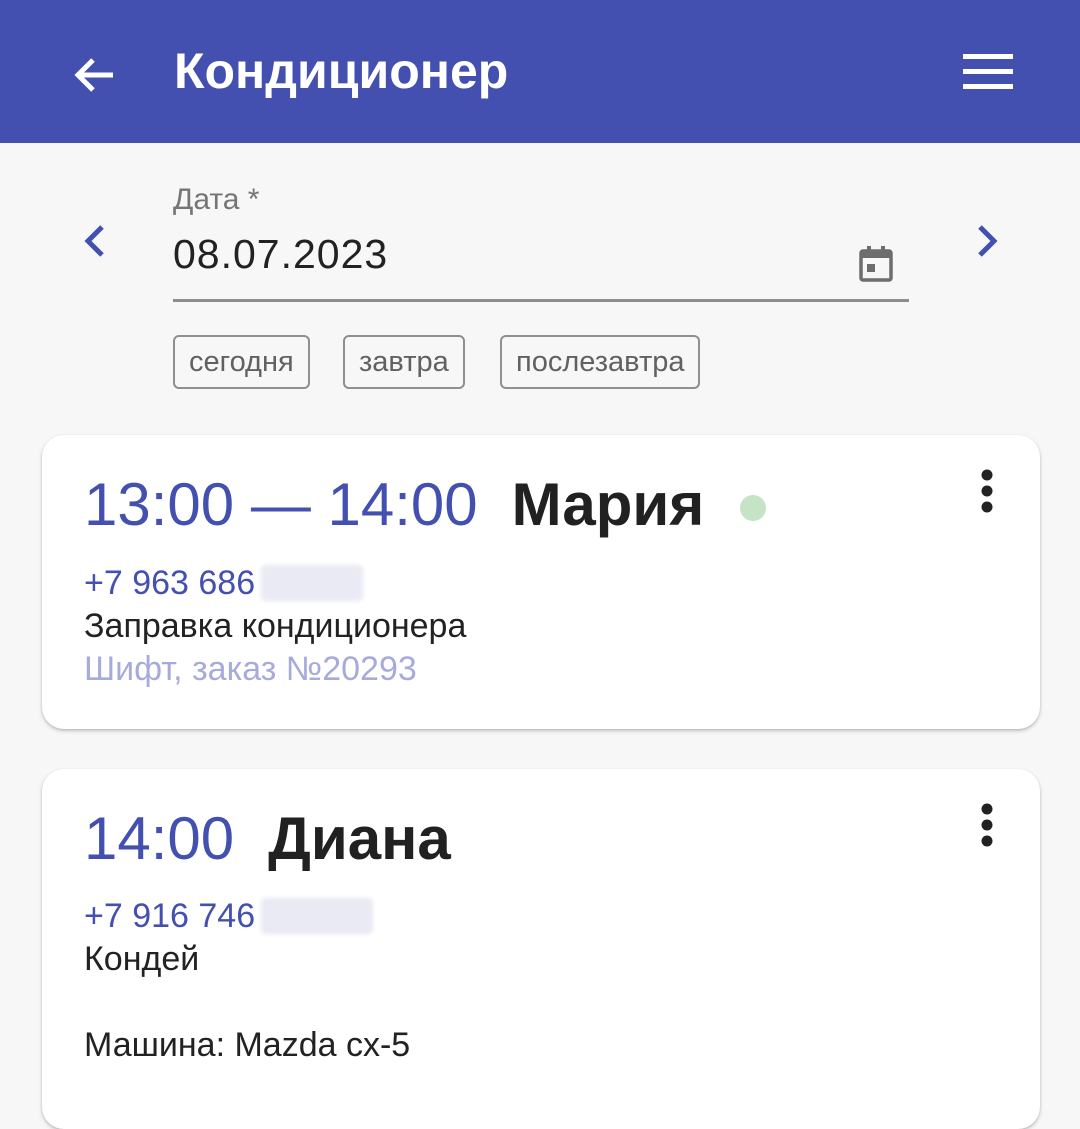 The width and height of the screenshot is (1080, 1129). I want to click on chevron-left-icon, so click(94, 241).